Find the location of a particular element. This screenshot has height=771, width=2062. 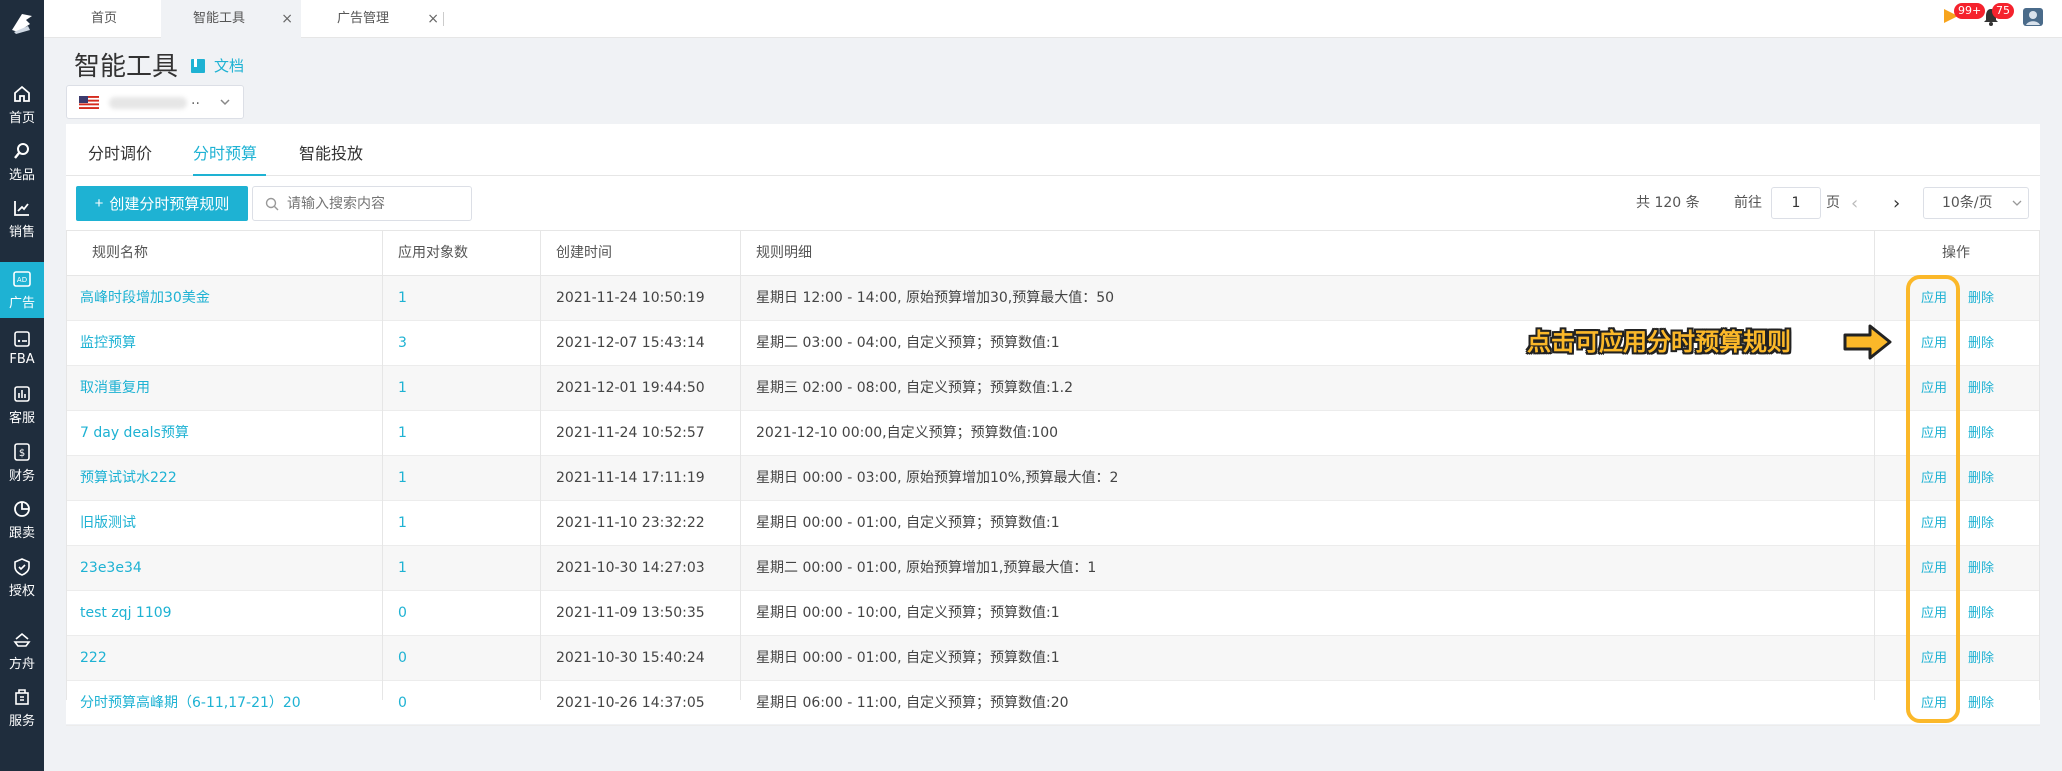

tab-divider is located at coordinates (443, 19).